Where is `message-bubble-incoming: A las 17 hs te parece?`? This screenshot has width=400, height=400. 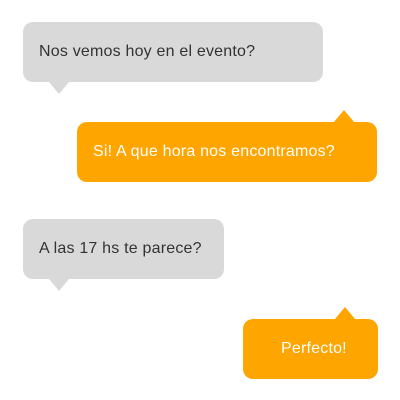
message-bubble-incoming: A las 17 hs te parece? is located at coordinates (123, 255).